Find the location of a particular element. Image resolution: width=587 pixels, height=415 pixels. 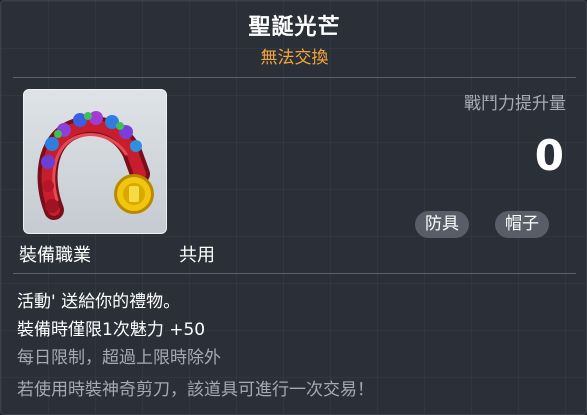

item-name: 聖誕光芒 is located at coordinates (294, 27).